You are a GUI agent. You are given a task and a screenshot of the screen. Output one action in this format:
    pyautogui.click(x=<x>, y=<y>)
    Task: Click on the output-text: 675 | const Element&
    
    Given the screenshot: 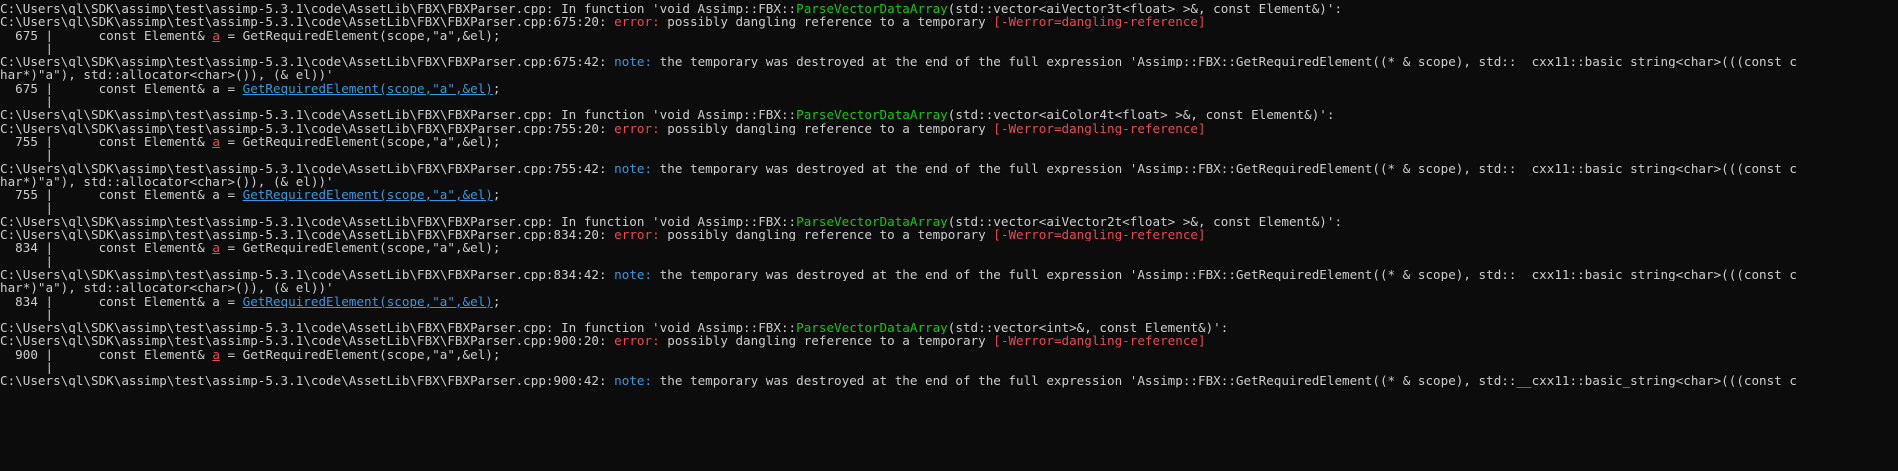 What is the action you would take?
    pyautogui.click(x=106, y=35)
    